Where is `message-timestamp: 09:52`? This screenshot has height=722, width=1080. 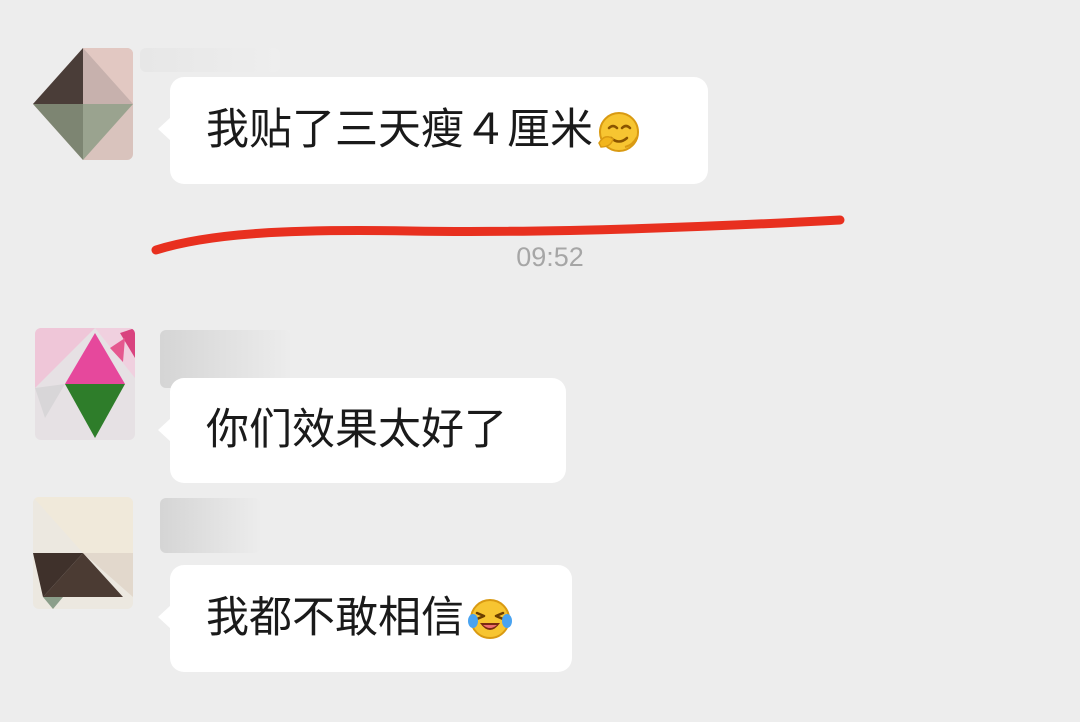
message-timestamp: 09:52 is located at coordinates (550, 257).